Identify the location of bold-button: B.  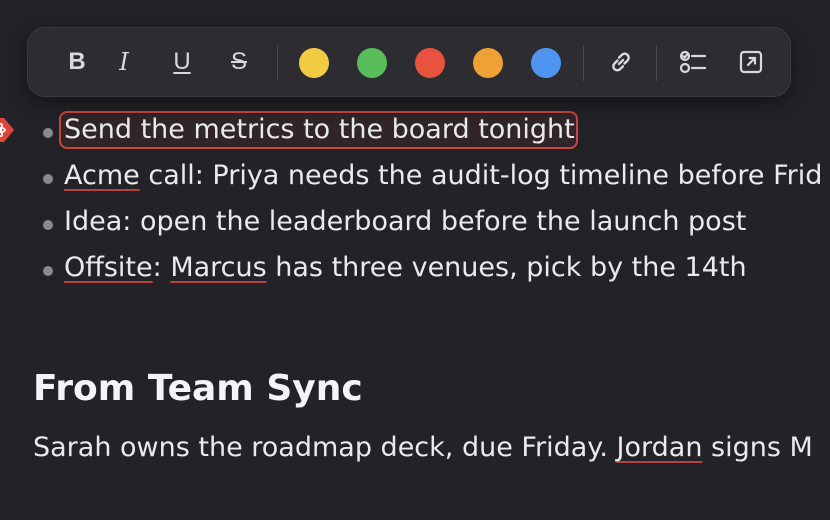
(77, 62).